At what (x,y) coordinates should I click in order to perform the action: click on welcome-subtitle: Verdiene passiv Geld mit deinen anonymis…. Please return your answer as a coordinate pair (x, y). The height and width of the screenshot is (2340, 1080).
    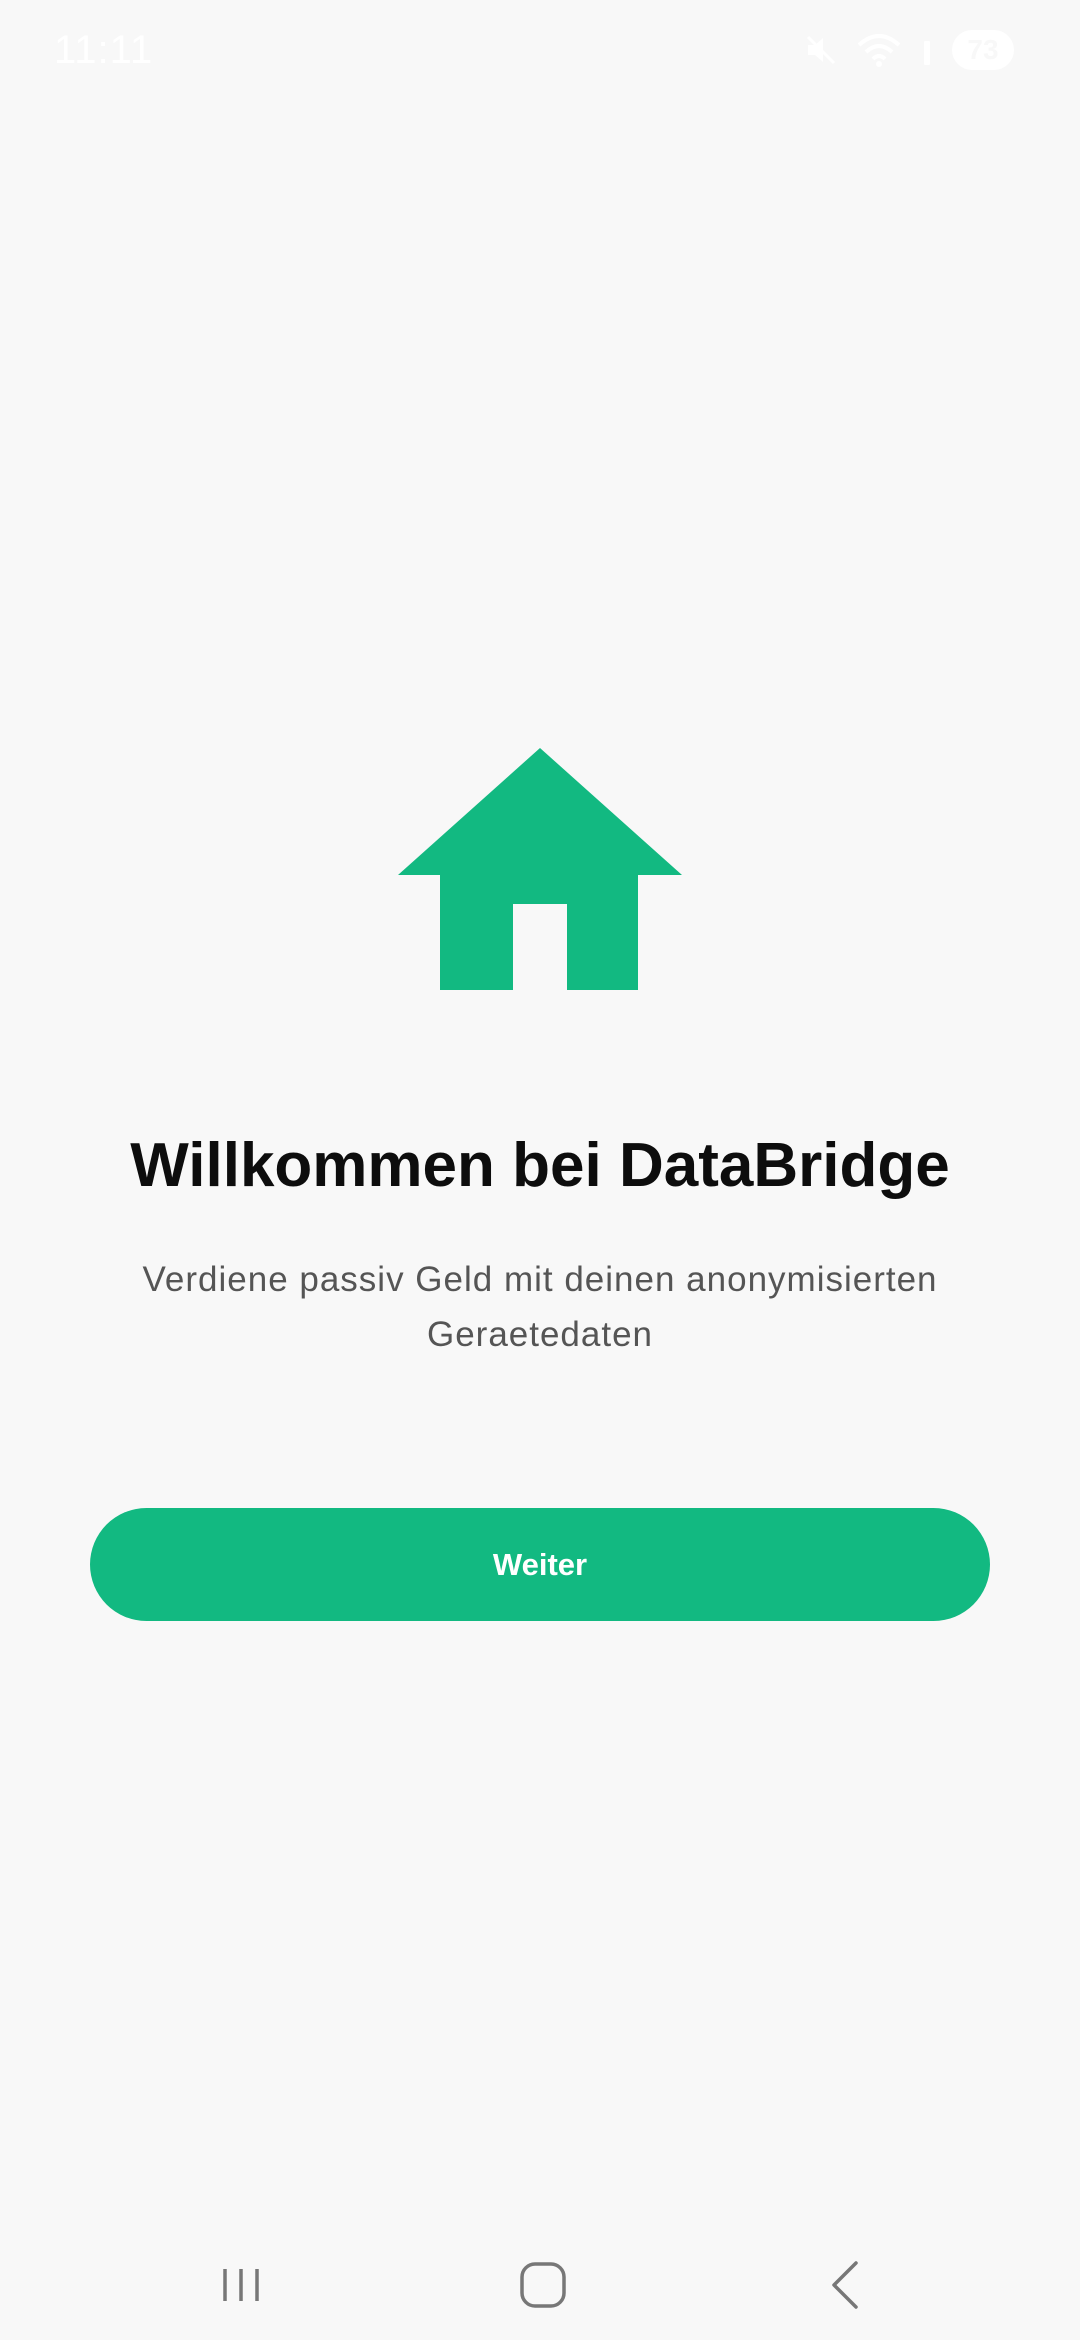
    Looking at the image, I should click on (540, 1307).